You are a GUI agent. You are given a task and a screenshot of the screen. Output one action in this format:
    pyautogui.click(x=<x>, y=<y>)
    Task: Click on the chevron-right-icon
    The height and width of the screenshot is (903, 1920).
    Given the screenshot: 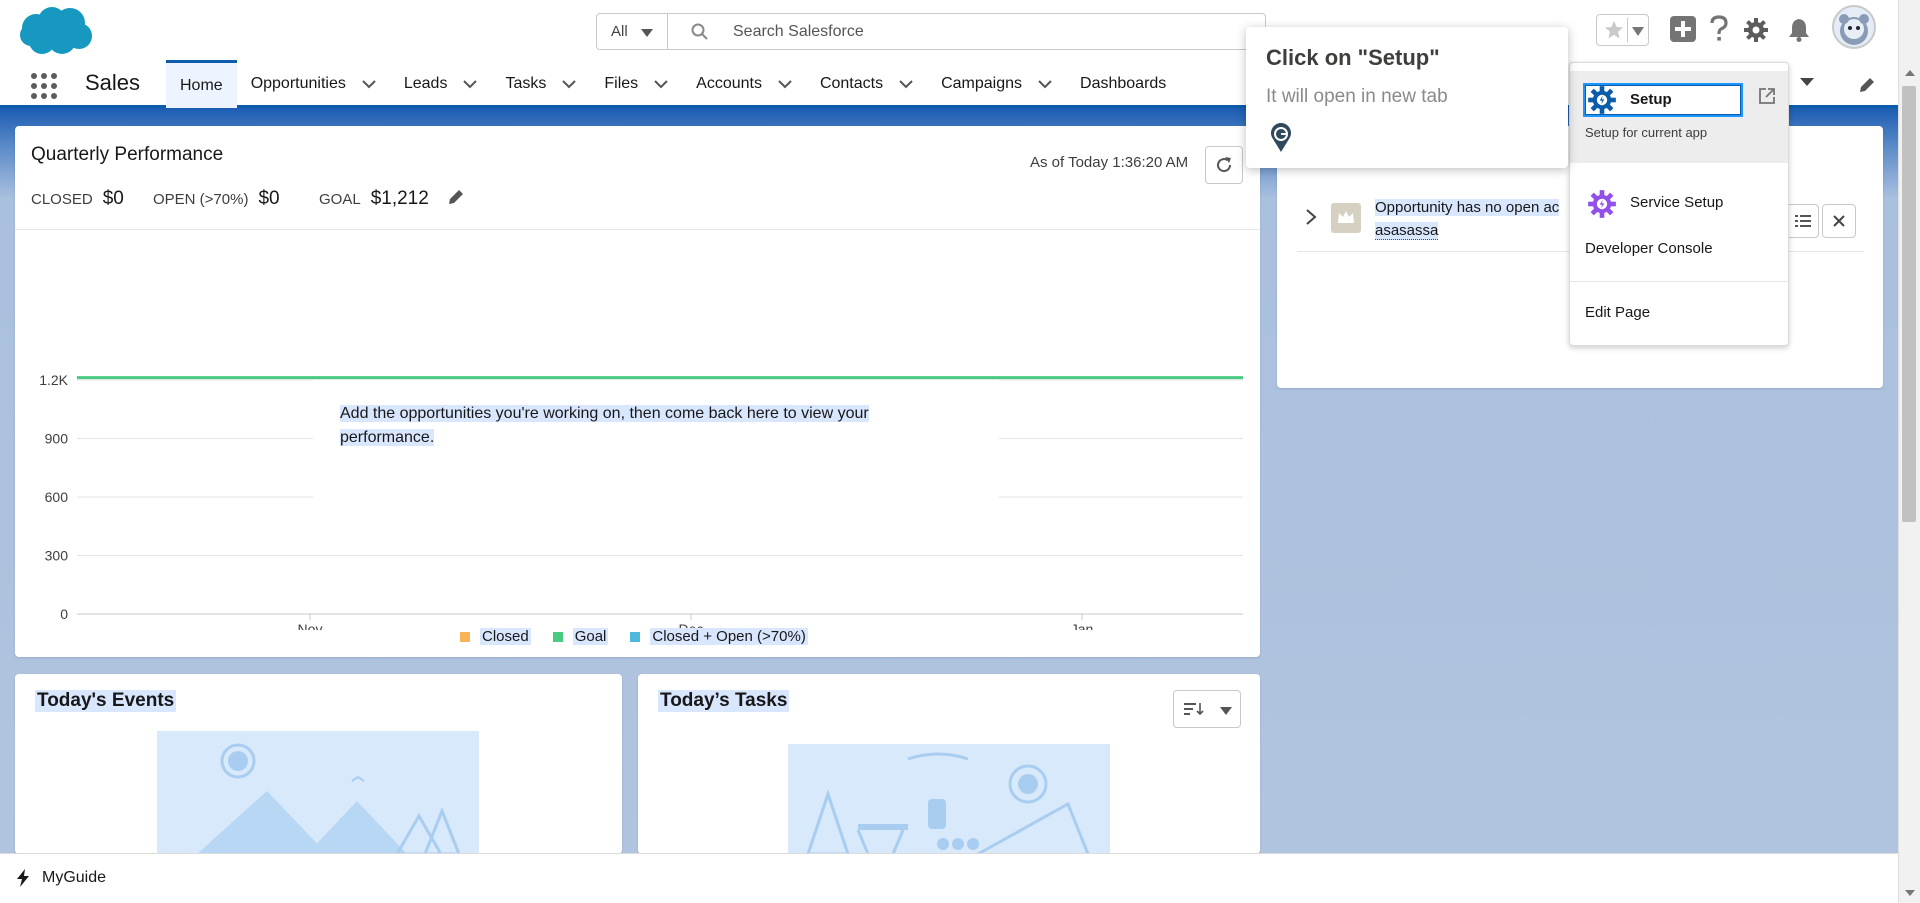 What is the action you would take?
    pyautogui.click(x=1311, y=217)
    